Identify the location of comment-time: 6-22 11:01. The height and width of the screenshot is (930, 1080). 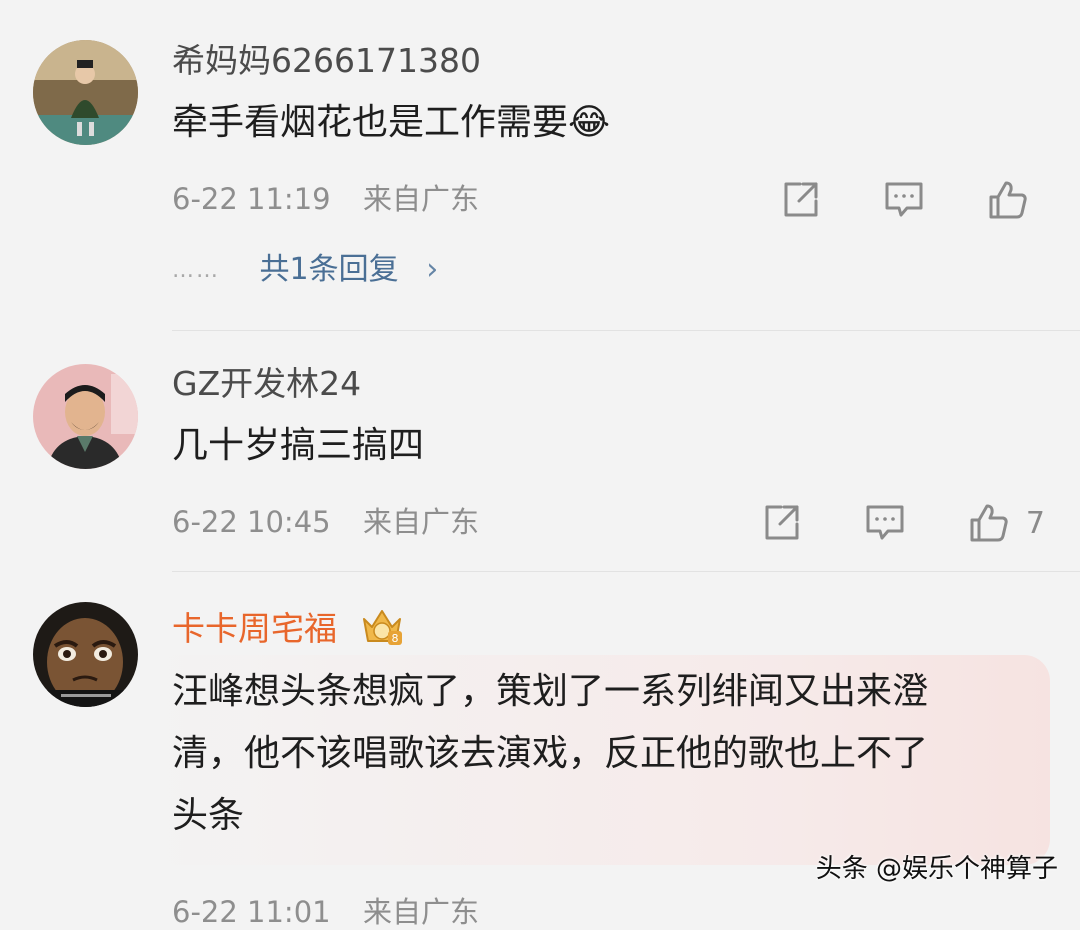
(251, 912).